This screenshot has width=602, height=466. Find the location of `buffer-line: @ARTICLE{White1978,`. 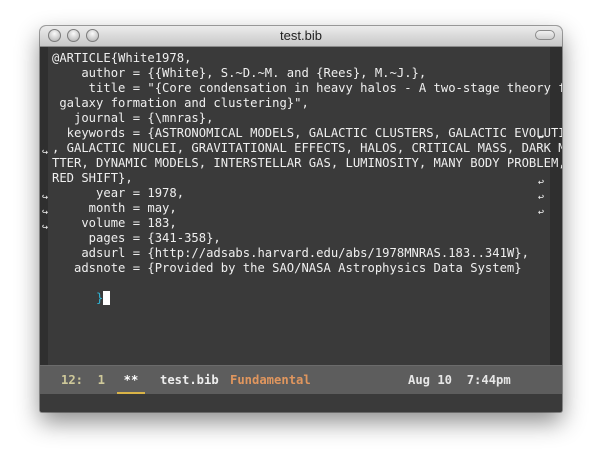

buffer-line: @ARTICLE{White1978, is located at coordinates (122, 58).